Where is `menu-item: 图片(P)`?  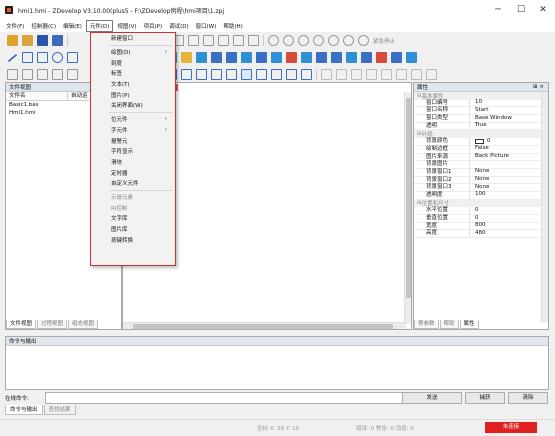
menu-item: 图片(P) is located at coordinates (133, 94).